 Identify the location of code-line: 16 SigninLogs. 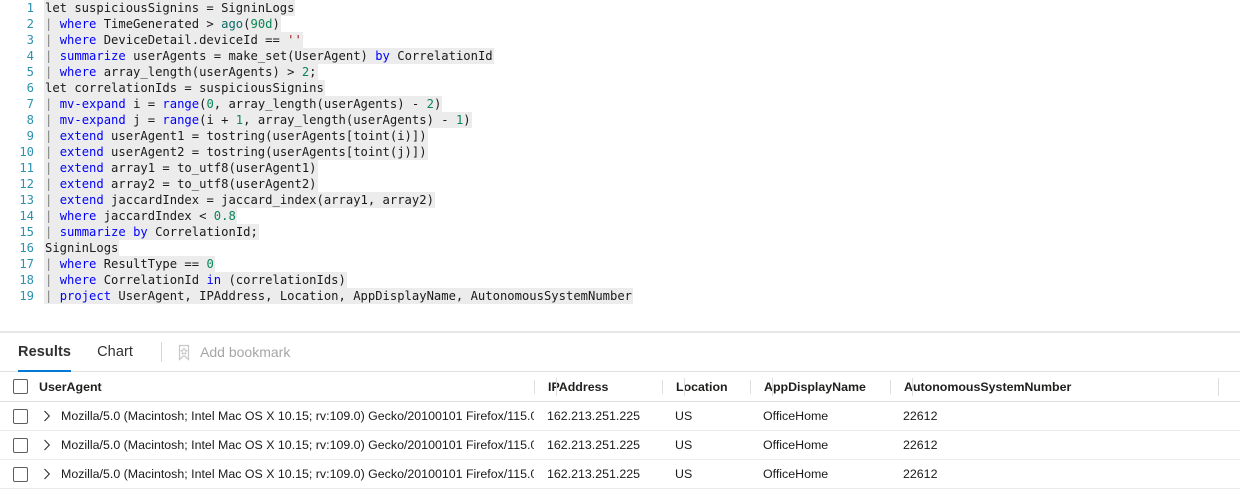
(620, 248).